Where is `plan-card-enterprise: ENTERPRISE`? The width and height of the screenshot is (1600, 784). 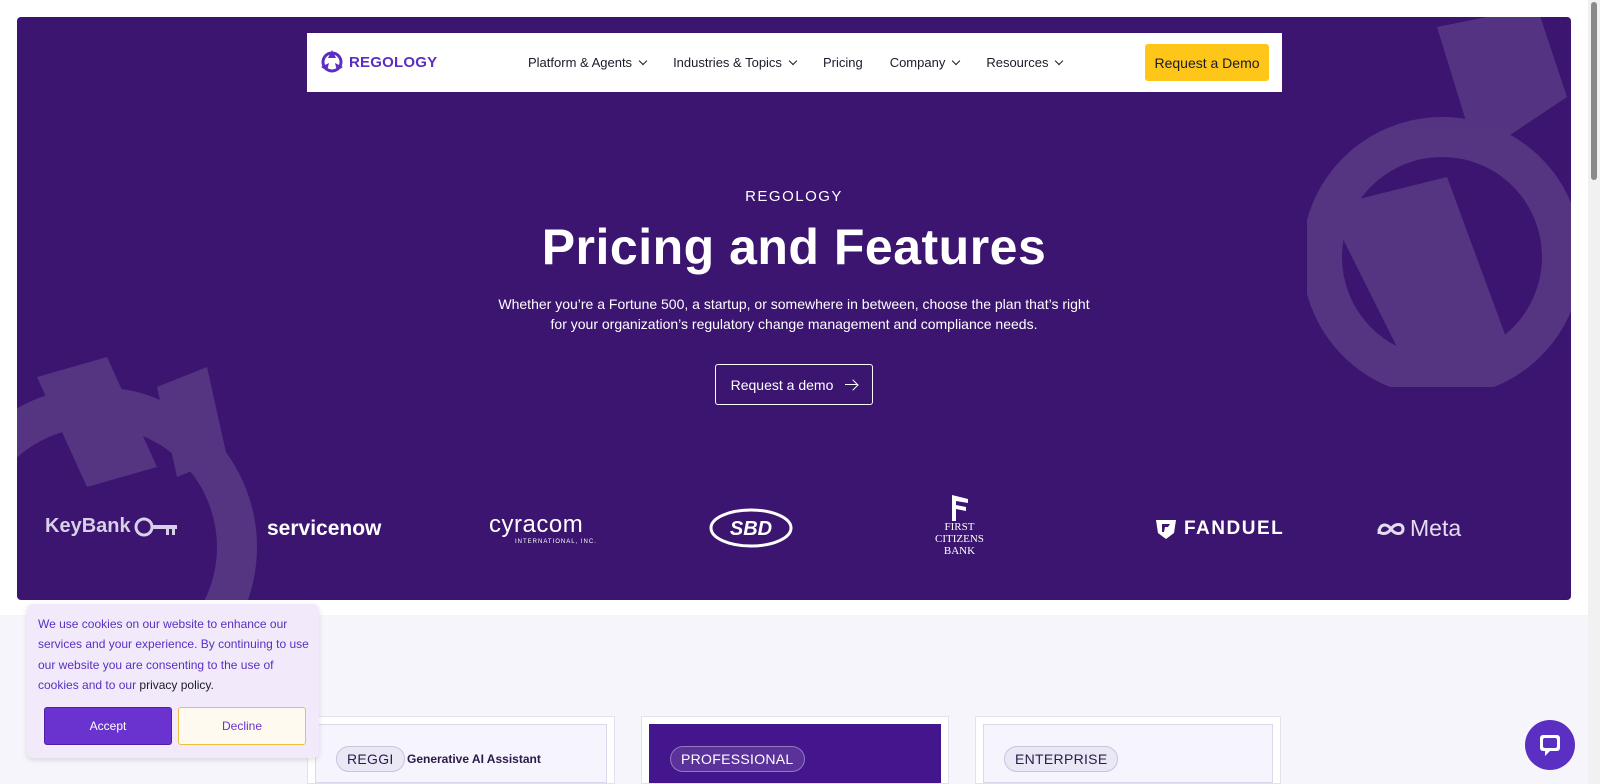 plan-card-enterprise: ENTERPRISE is located at coordinates (1128, 750).